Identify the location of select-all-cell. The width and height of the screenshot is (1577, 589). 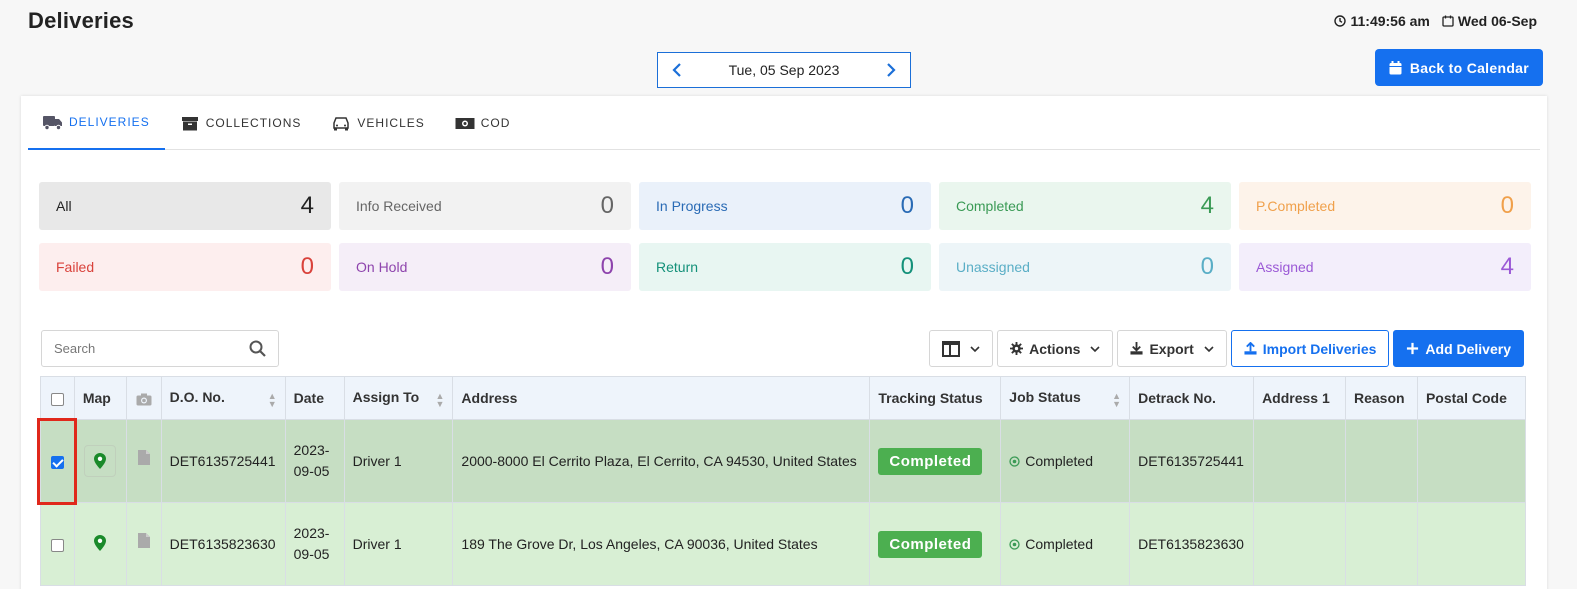
(57, 398).